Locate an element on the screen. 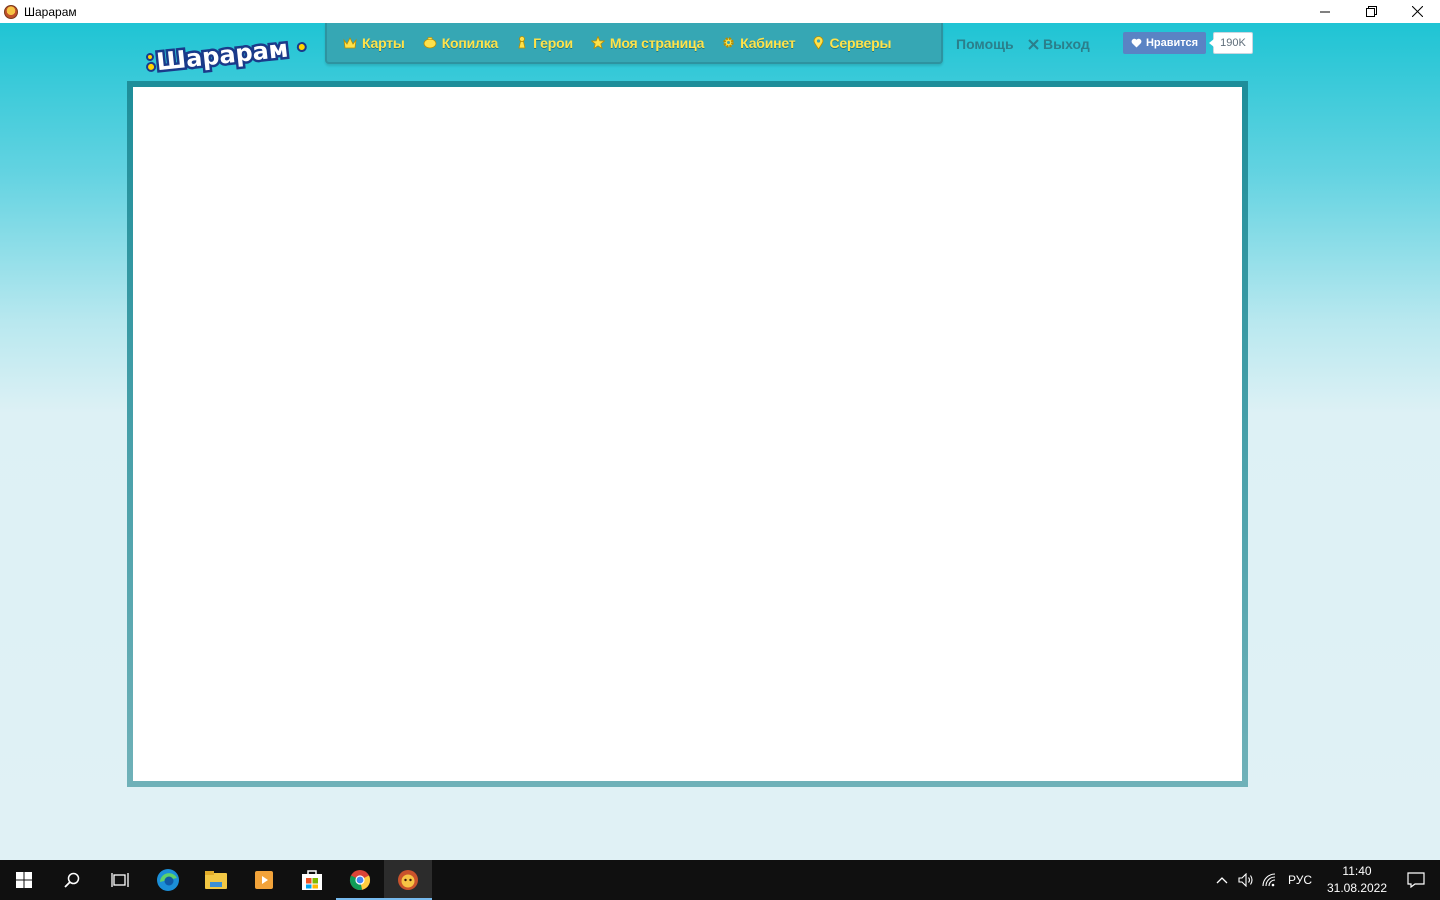  like-button: Нравится is located at coordinates (1164, 43).